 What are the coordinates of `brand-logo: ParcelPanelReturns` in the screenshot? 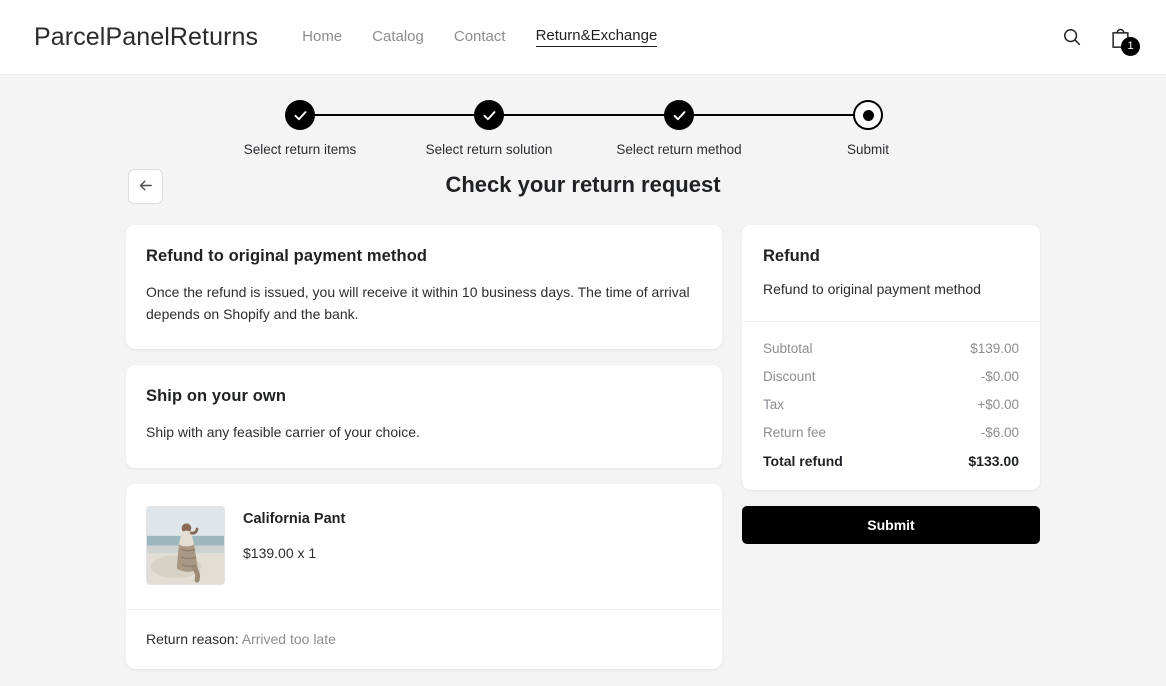 It's located at (146, 37).